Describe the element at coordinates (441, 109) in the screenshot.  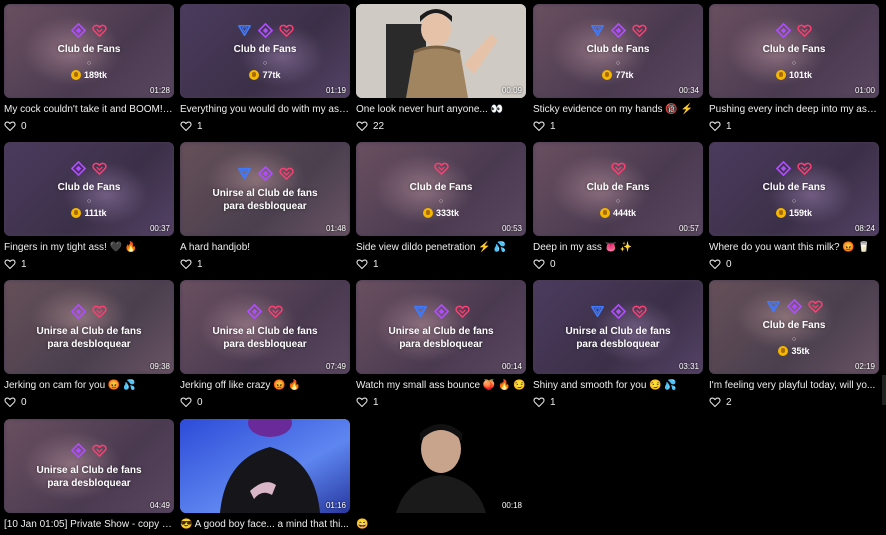
I see `video-title: One look never hurt anyone... 👀` at that location.